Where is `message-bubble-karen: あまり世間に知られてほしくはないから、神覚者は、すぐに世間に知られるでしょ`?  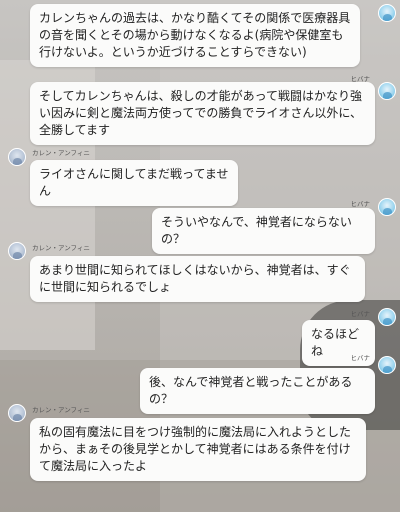
message-bubble-karen: あまり世間に知られてほしくはないから、神覚者は、すぐに世間に知られるでしょ is located at coordinates (197, 279).